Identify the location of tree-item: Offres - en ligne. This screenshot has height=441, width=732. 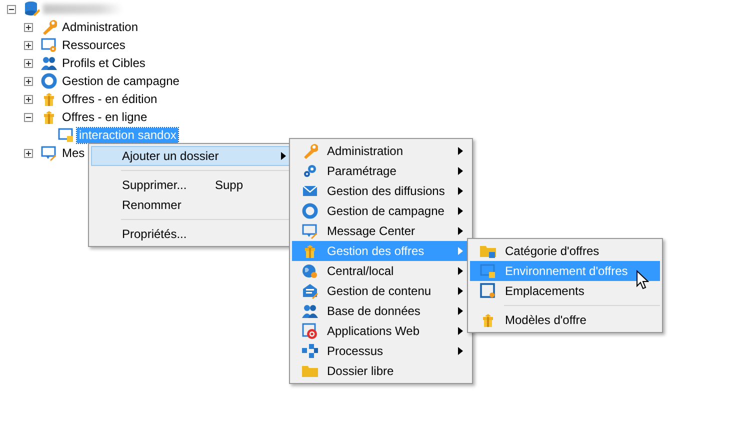
(105, 117).